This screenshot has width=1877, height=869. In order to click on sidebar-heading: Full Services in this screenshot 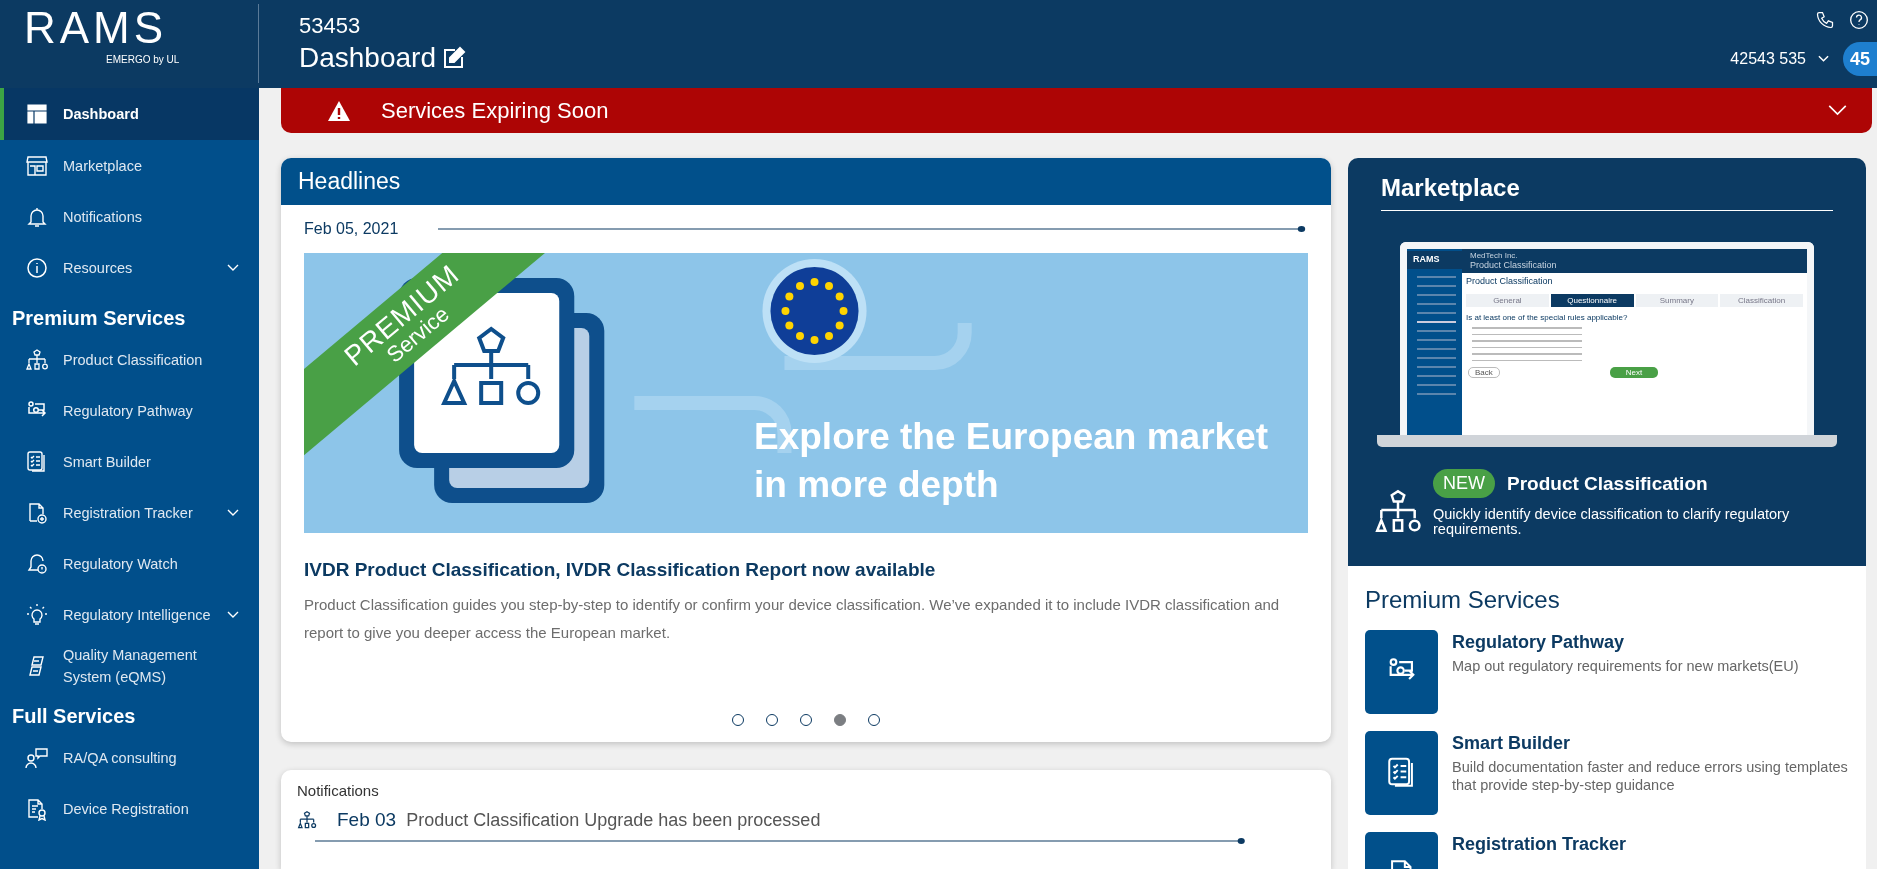, I will do `click(74, 716)`.